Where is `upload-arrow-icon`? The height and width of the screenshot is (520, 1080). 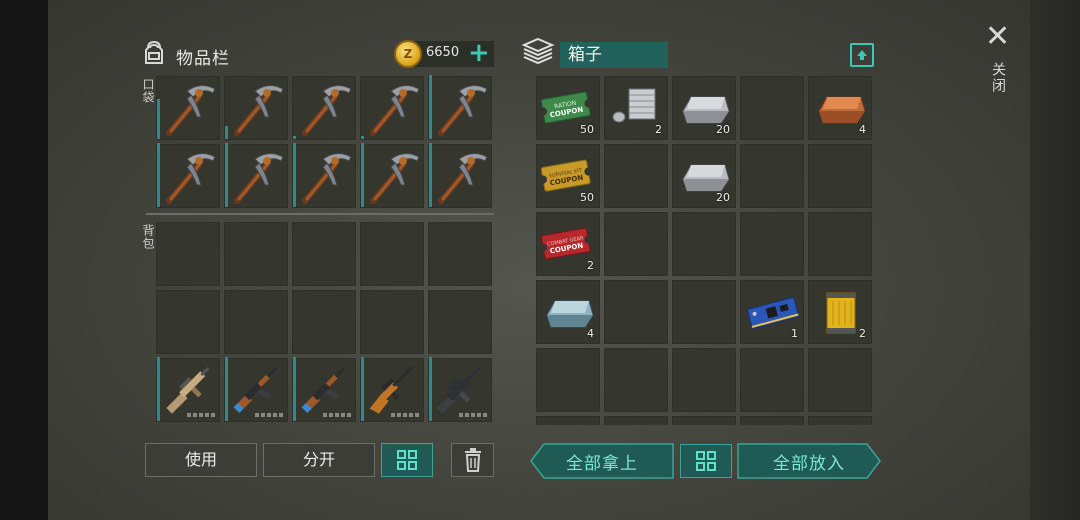
upload-arrow-icon is located at coordinates (862, 55).